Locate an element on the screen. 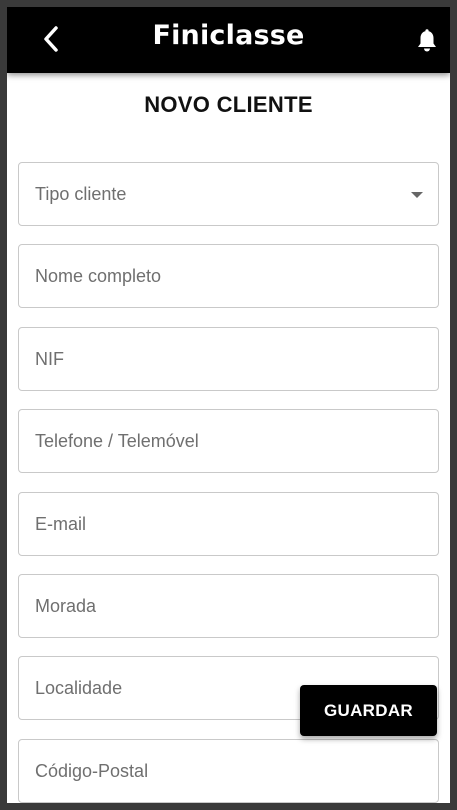 The image size is (457, 810). notifications-button is located at coordinates (427, 41).